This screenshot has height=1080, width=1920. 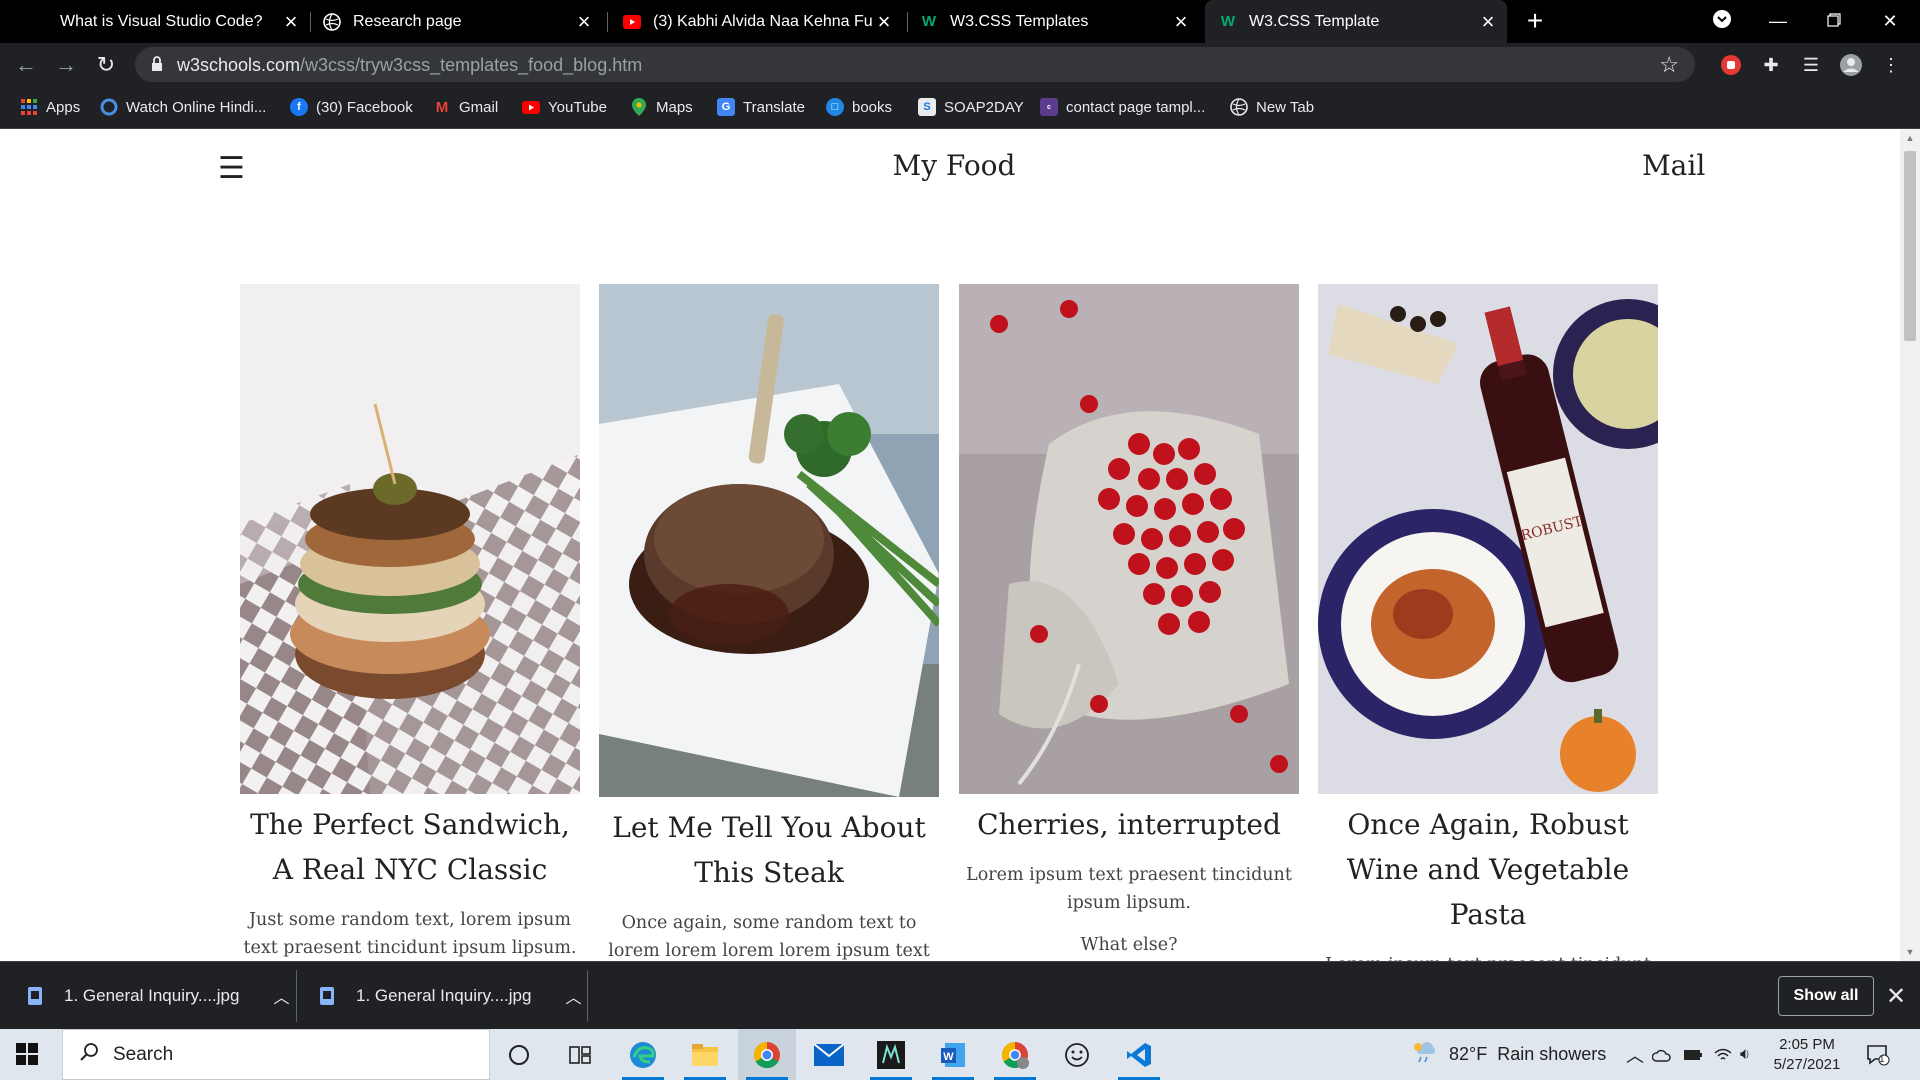 I want to click on bookmark-new-tab: New Tab, so click(x=1272, y=107).